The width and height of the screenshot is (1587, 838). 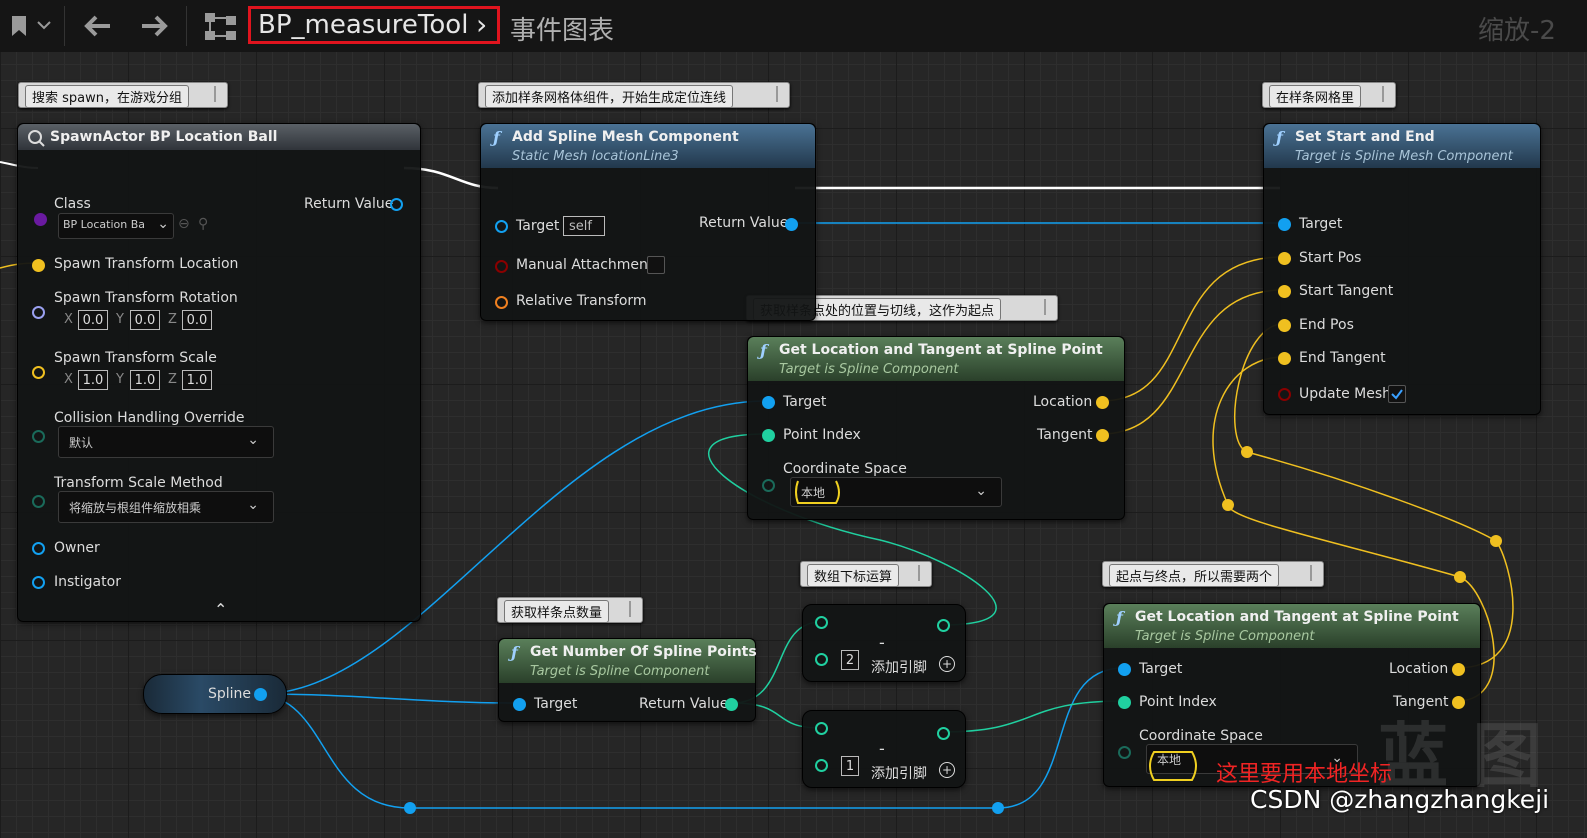 I want to click on relative-transform-pin, so click(x=501, y=302).